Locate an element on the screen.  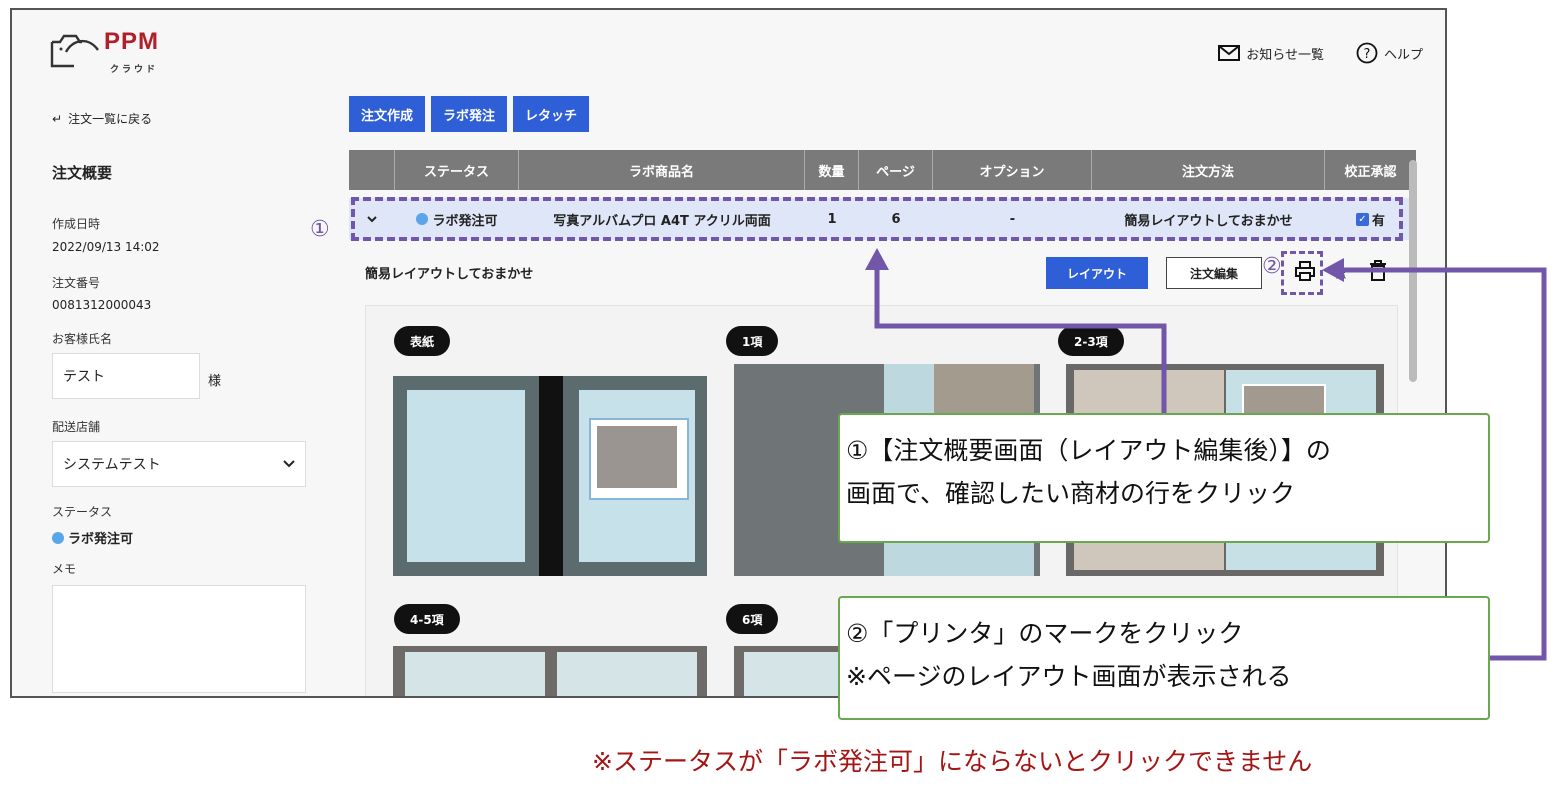
page-label-6: 6項 is located at coordinates (752, 619).